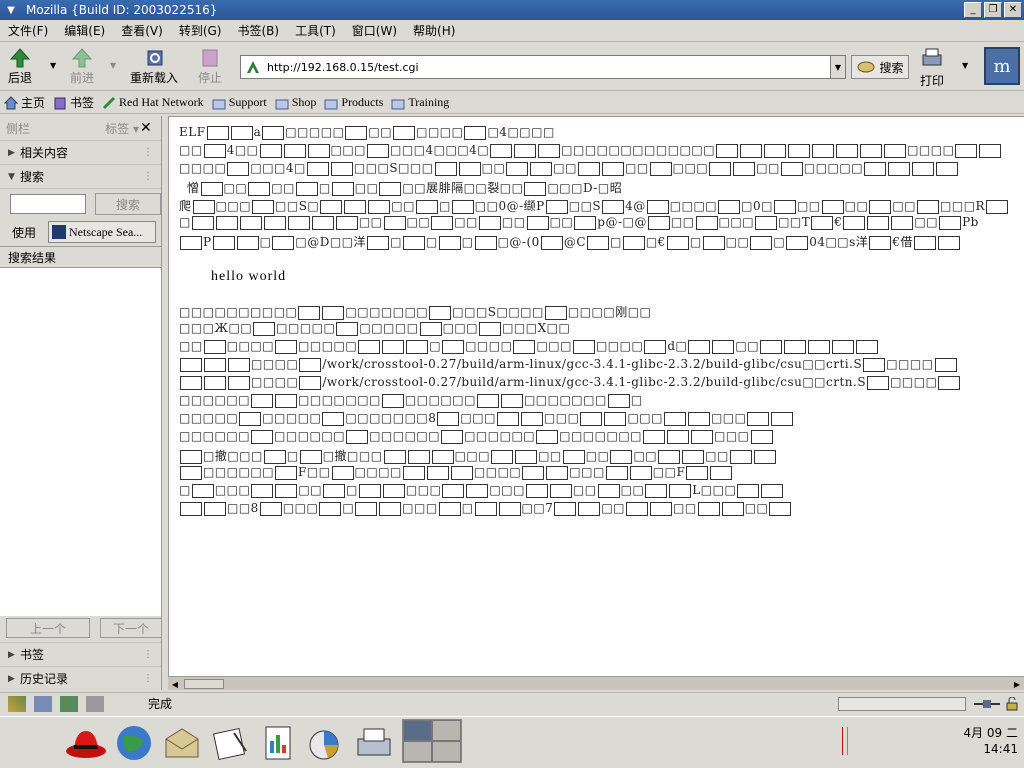 The height and width of the screenshot is (768, 1024). What do you see at coordinates (17, 703) in the screenshot?
I see `navigator-icon` at bounding box center [17, 703].